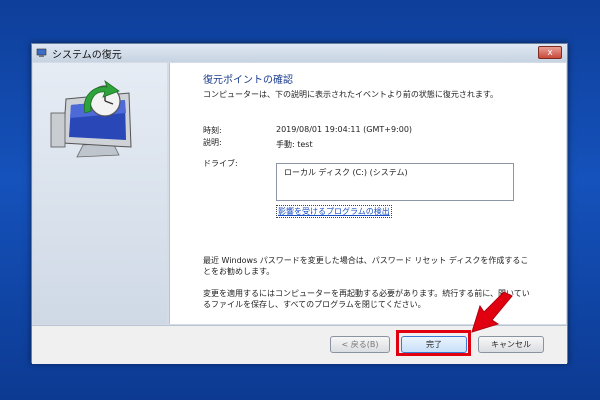 The image size is (600, 400). Describe the element at coordinates (346, 172) in the screenshot. I see `drive-list-item: ローカル ディスク (C:) (システム)` at that location.